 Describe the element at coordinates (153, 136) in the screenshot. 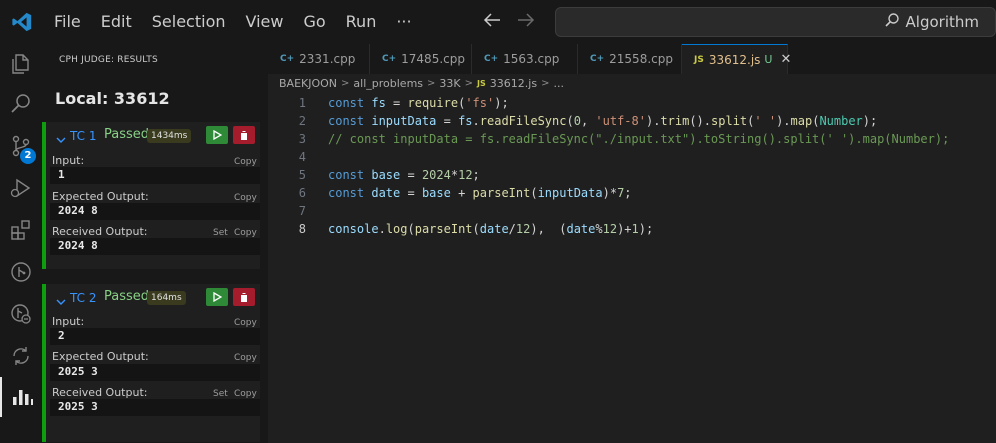

I see `testcase-header: TC 1 Passed 1434ms` at that location.